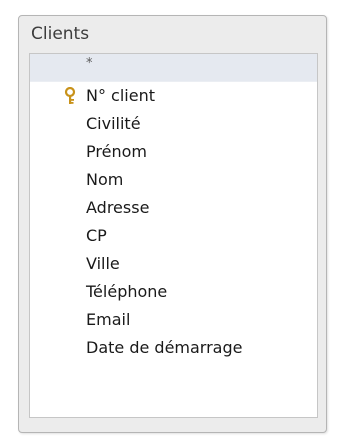 The width and height of the screenshot is (347, 443). I want to click on field-label: Email, so click(108, 319).